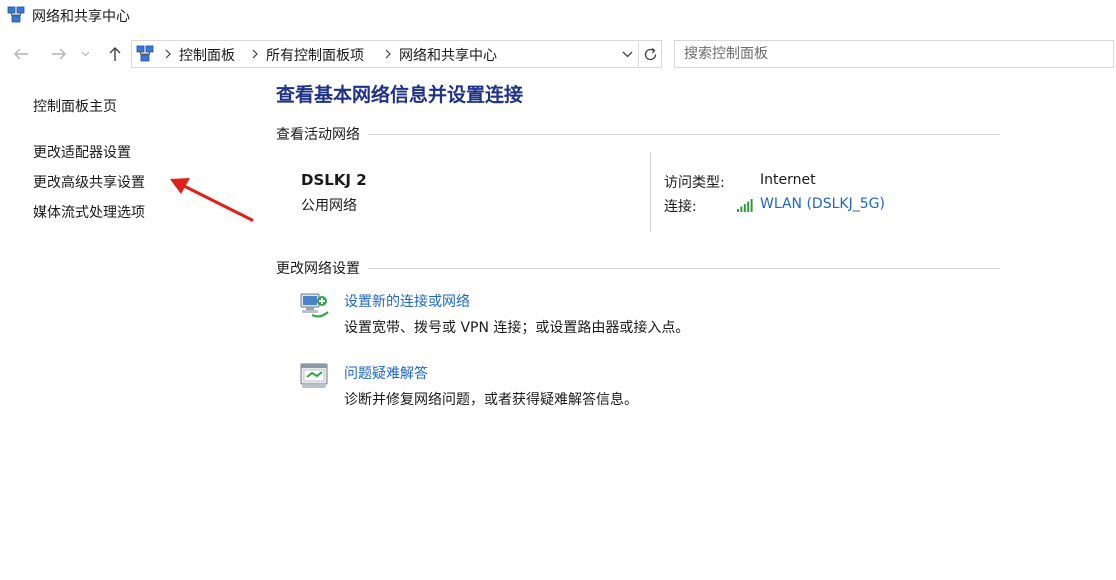  What do you see at coordinates (822, 204) in the screenshot?
I see `wlan-connection-link: WLAN (DSLKJ_5G)` at bounding box center [822, 204].